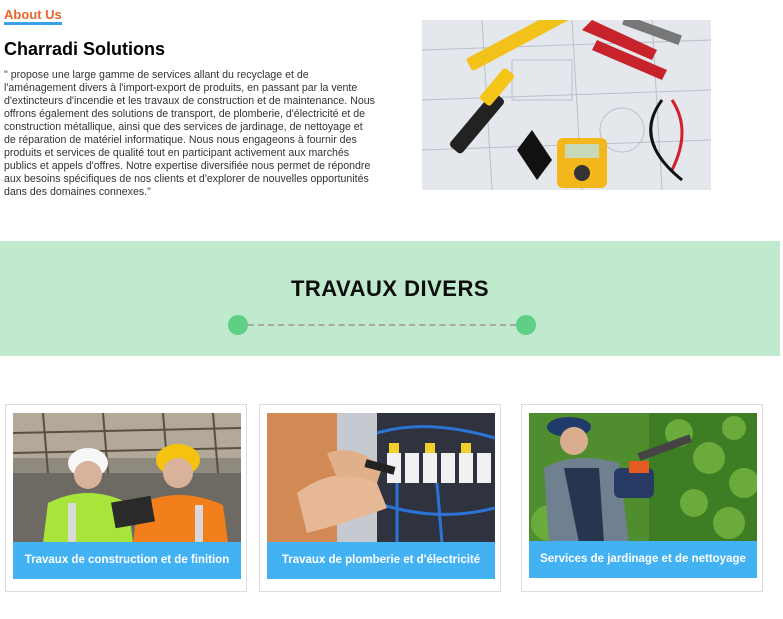 The height and width of the screenshot is (619, 783). I want to click on section-title: TRAVAUX DIVERS, so click(390, 288).